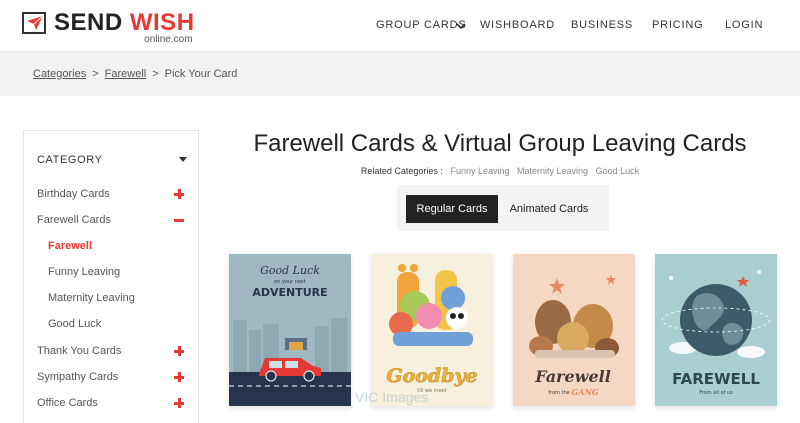 The image size is (800, 423). What do you see at coordinates (716, 393) in the screenshot?
I see `card-farewell-globe-small: From all of us` at bounding box center [716, 393].